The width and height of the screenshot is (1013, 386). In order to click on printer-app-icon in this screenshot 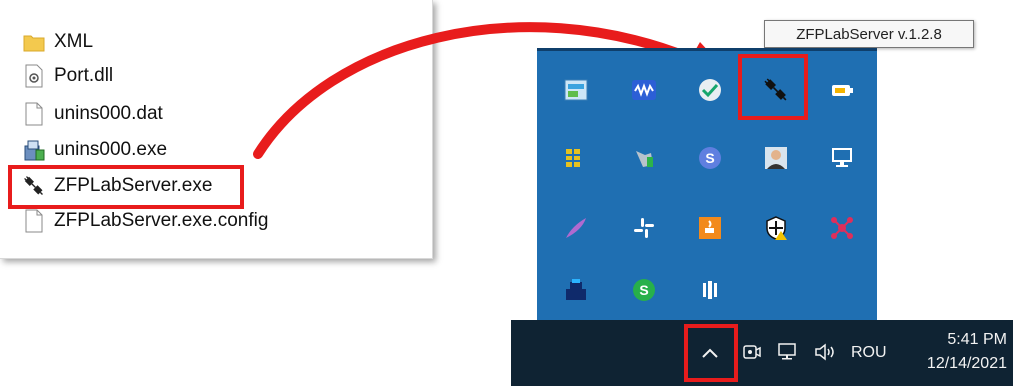, I will do `click(576, 290)`.